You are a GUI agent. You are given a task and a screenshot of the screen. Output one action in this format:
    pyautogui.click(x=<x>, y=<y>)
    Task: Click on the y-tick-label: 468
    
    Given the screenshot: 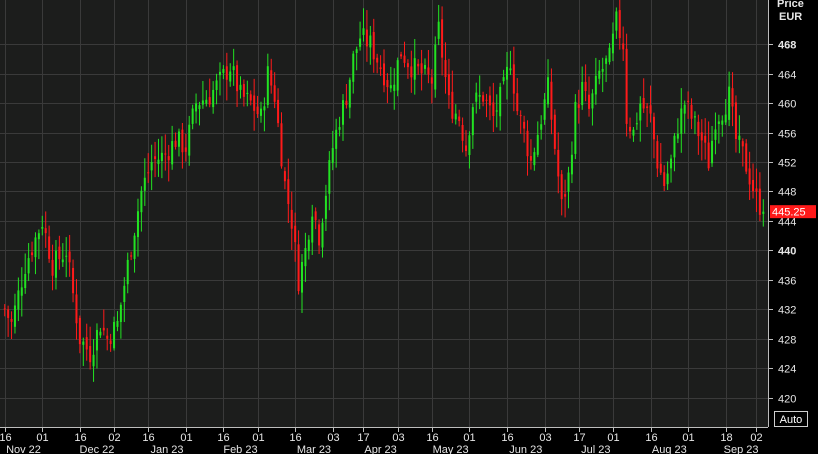 What is the action you would take?
    pyautogui.click(x=787, y=46)
    